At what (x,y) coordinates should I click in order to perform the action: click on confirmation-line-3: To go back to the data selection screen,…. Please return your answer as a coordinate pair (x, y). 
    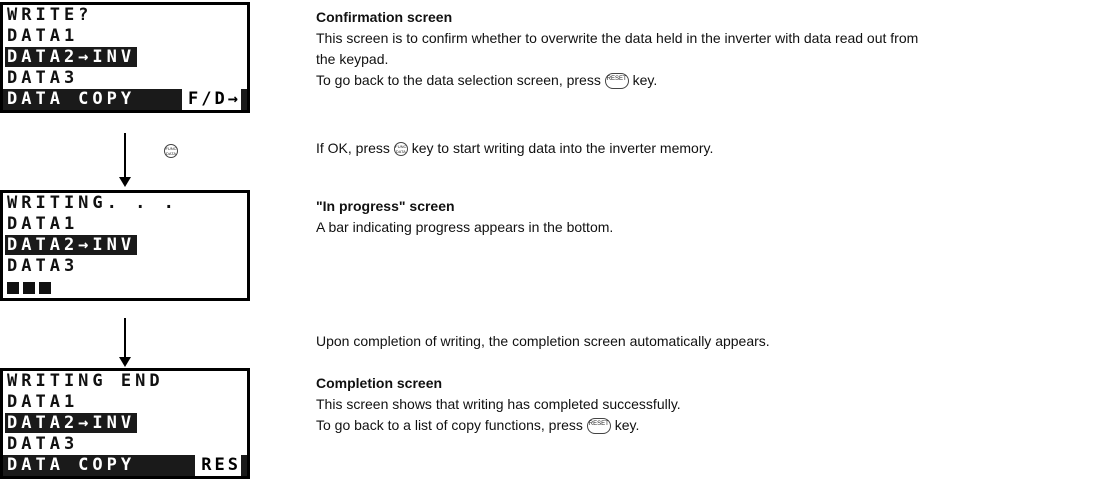
    Looking at the image, I should click on (487, 81).